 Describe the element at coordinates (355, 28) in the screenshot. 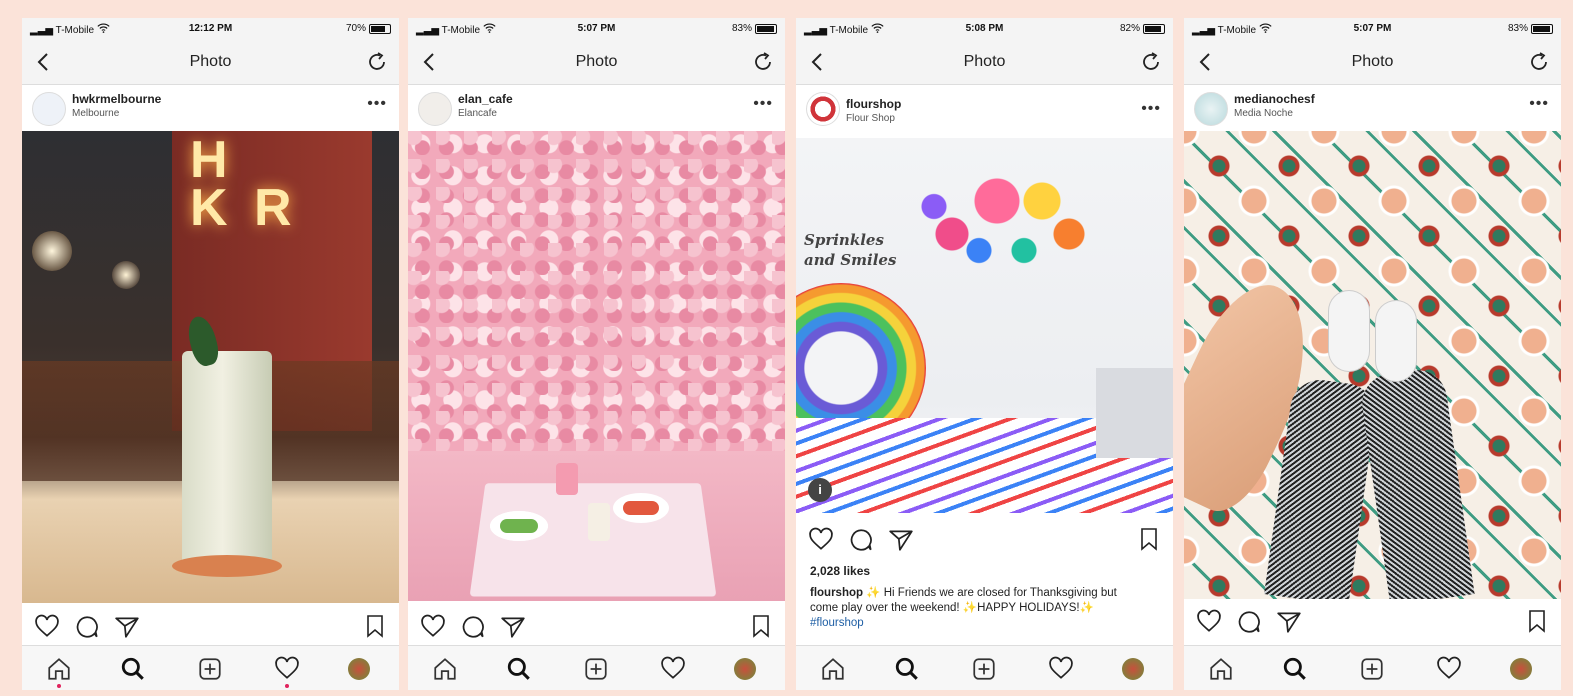

I see `battery-percent: 70%` at that location.